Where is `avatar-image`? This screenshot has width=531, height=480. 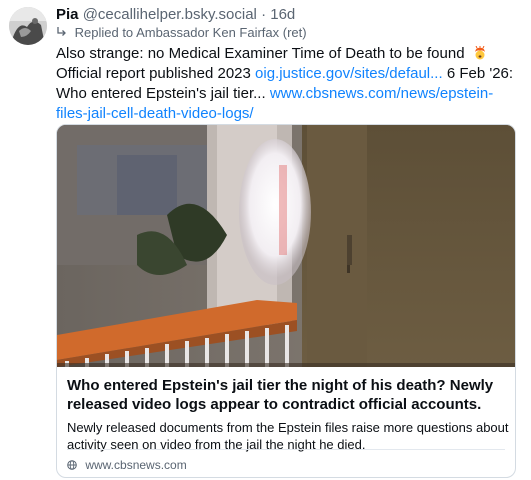 avatar-image is located at coordinates (28, 26).